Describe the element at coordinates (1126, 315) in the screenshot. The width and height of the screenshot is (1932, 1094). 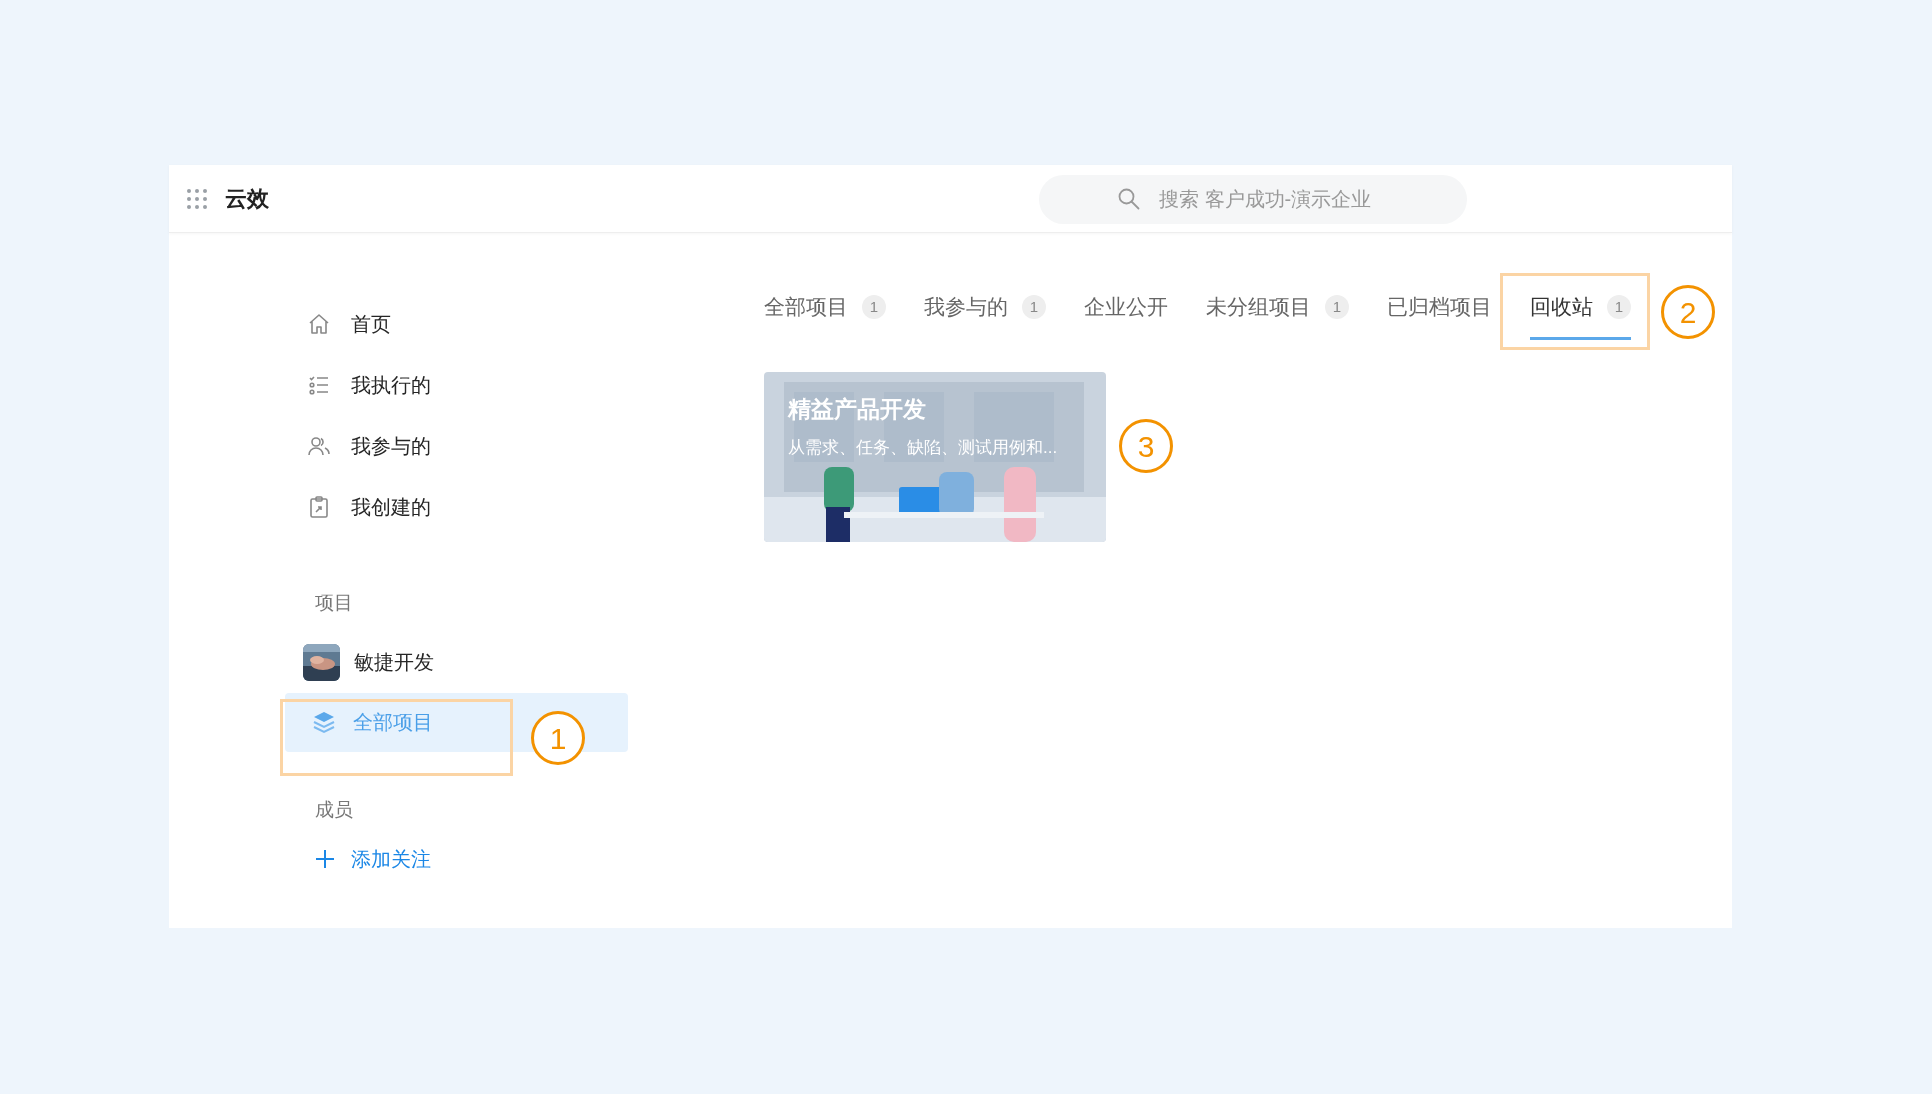
I see `tab: 企业公开` at that location.